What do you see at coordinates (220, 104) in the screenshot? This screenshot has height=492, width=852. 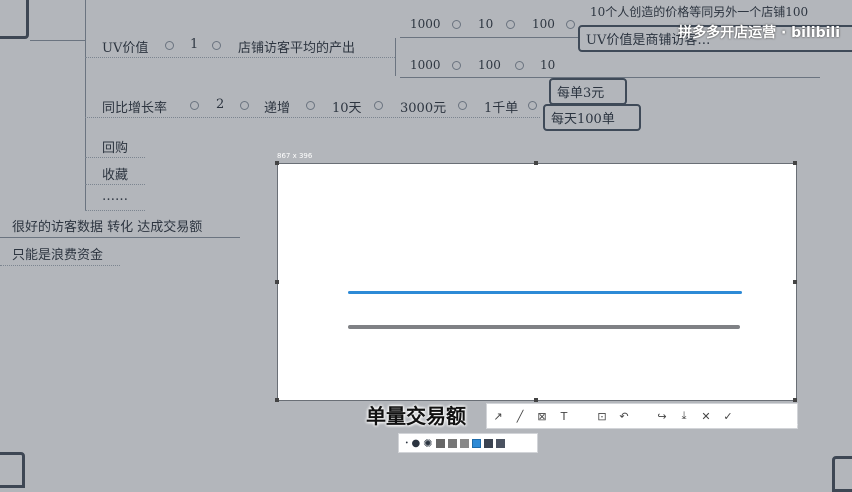 I see `growth-number: 2` at bounding box center [220, 104].